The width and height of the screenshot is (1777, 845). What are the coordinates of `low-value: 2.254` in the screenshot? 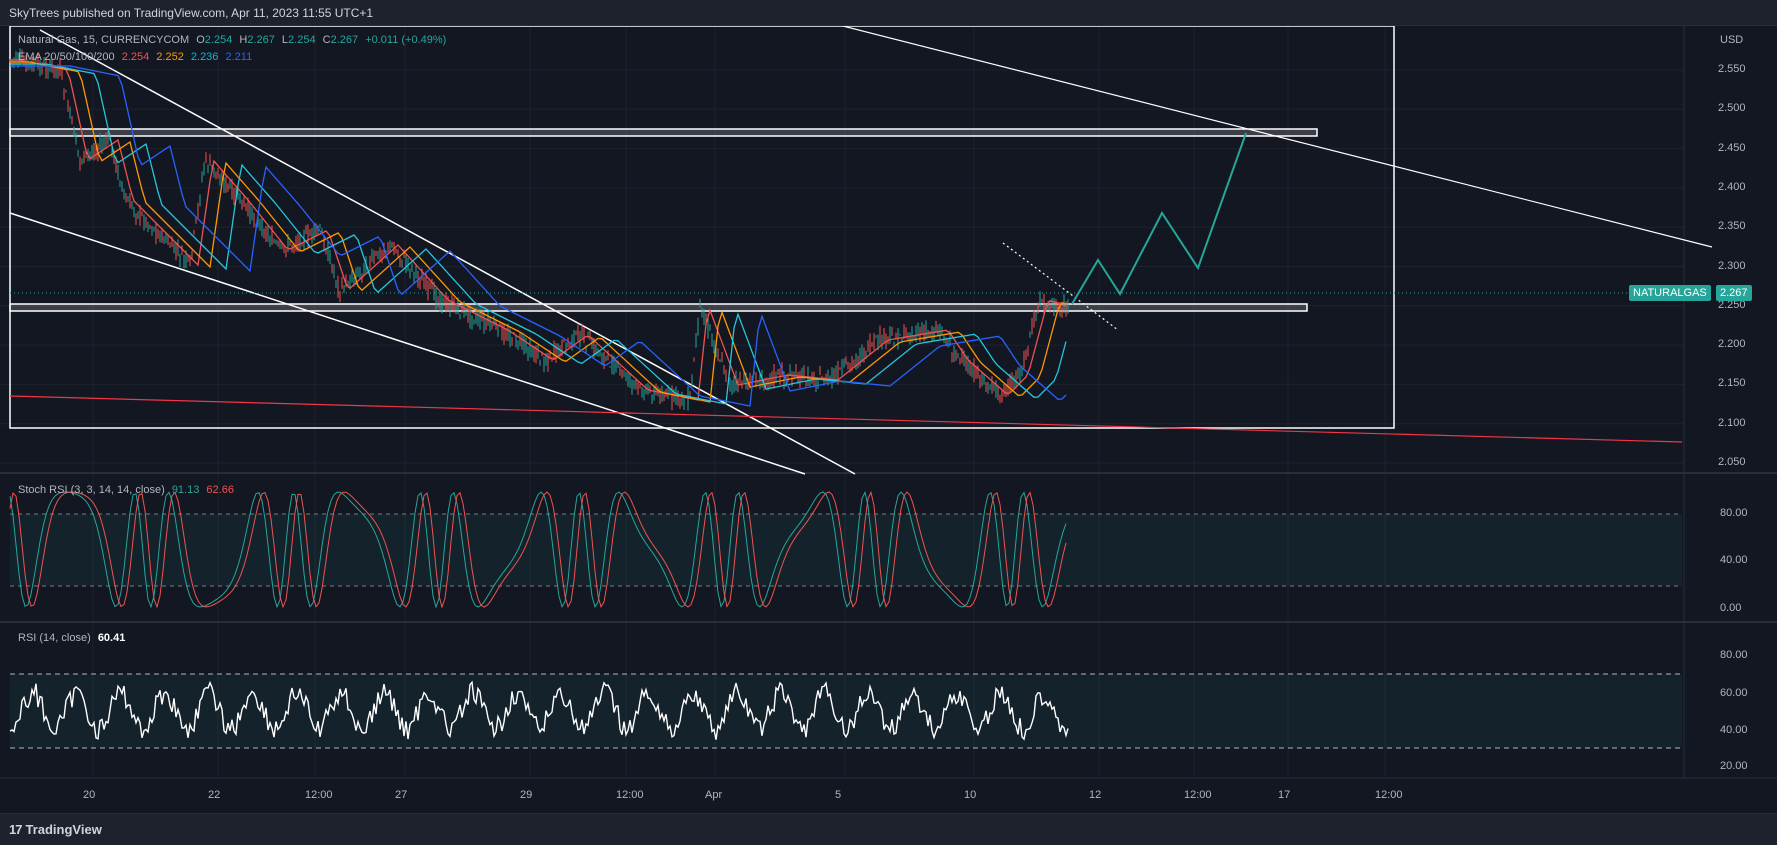 It's located at (302, 40).